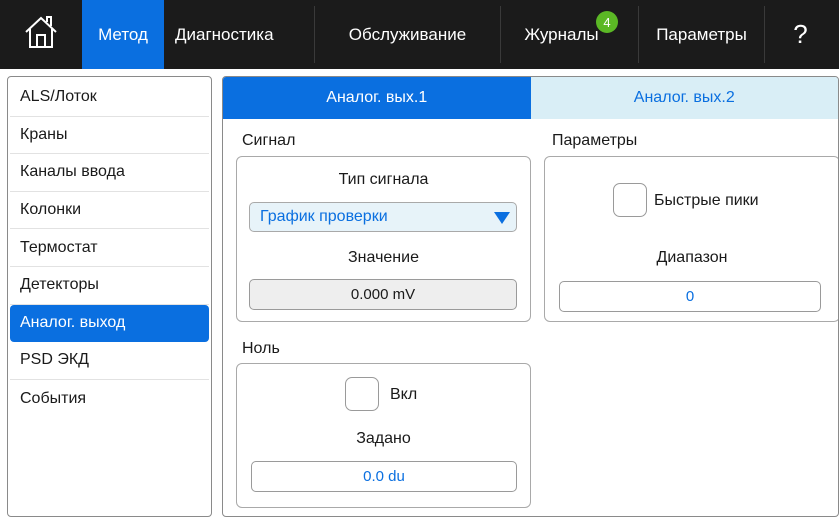 Image resolution: width=839 pixels, height=518 pixels. I want to click on sidebar-item-label: Детекторы, so click(59, 285).